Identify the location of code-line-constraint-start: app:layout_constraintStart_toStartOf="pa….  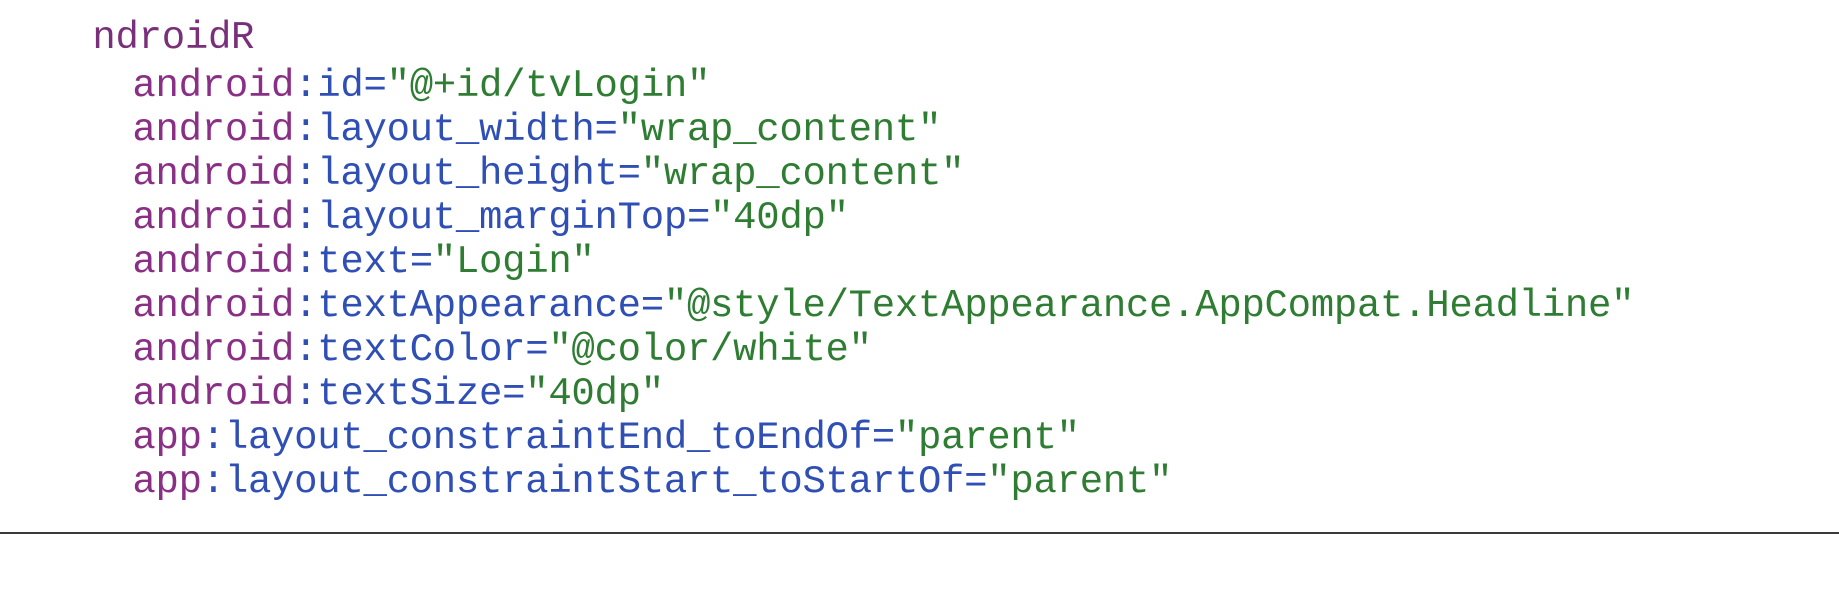
(606, 457).